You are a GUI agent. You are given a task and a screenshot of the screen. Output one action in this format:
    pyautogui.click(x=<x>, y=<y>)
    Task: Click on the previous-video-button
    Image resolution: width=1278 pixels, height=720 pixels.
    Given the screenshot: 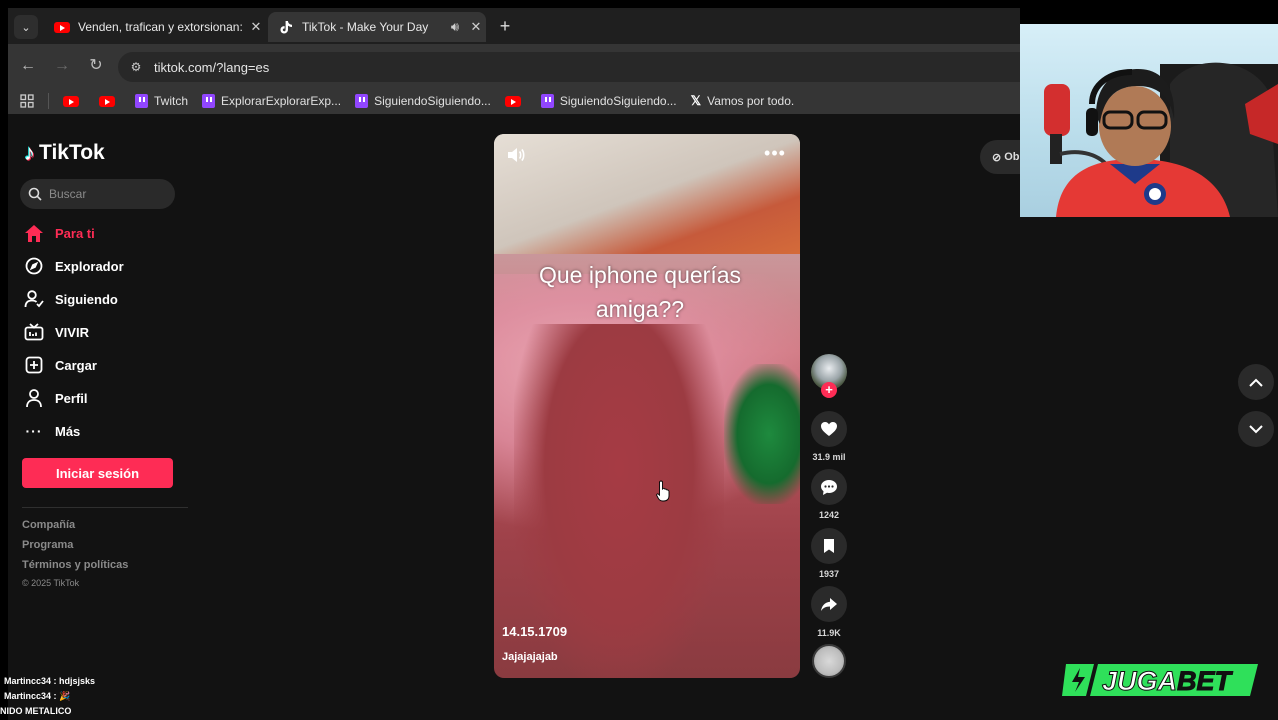 What is the action you would take?
    pyautogui.click(x=1256, y=382)
    